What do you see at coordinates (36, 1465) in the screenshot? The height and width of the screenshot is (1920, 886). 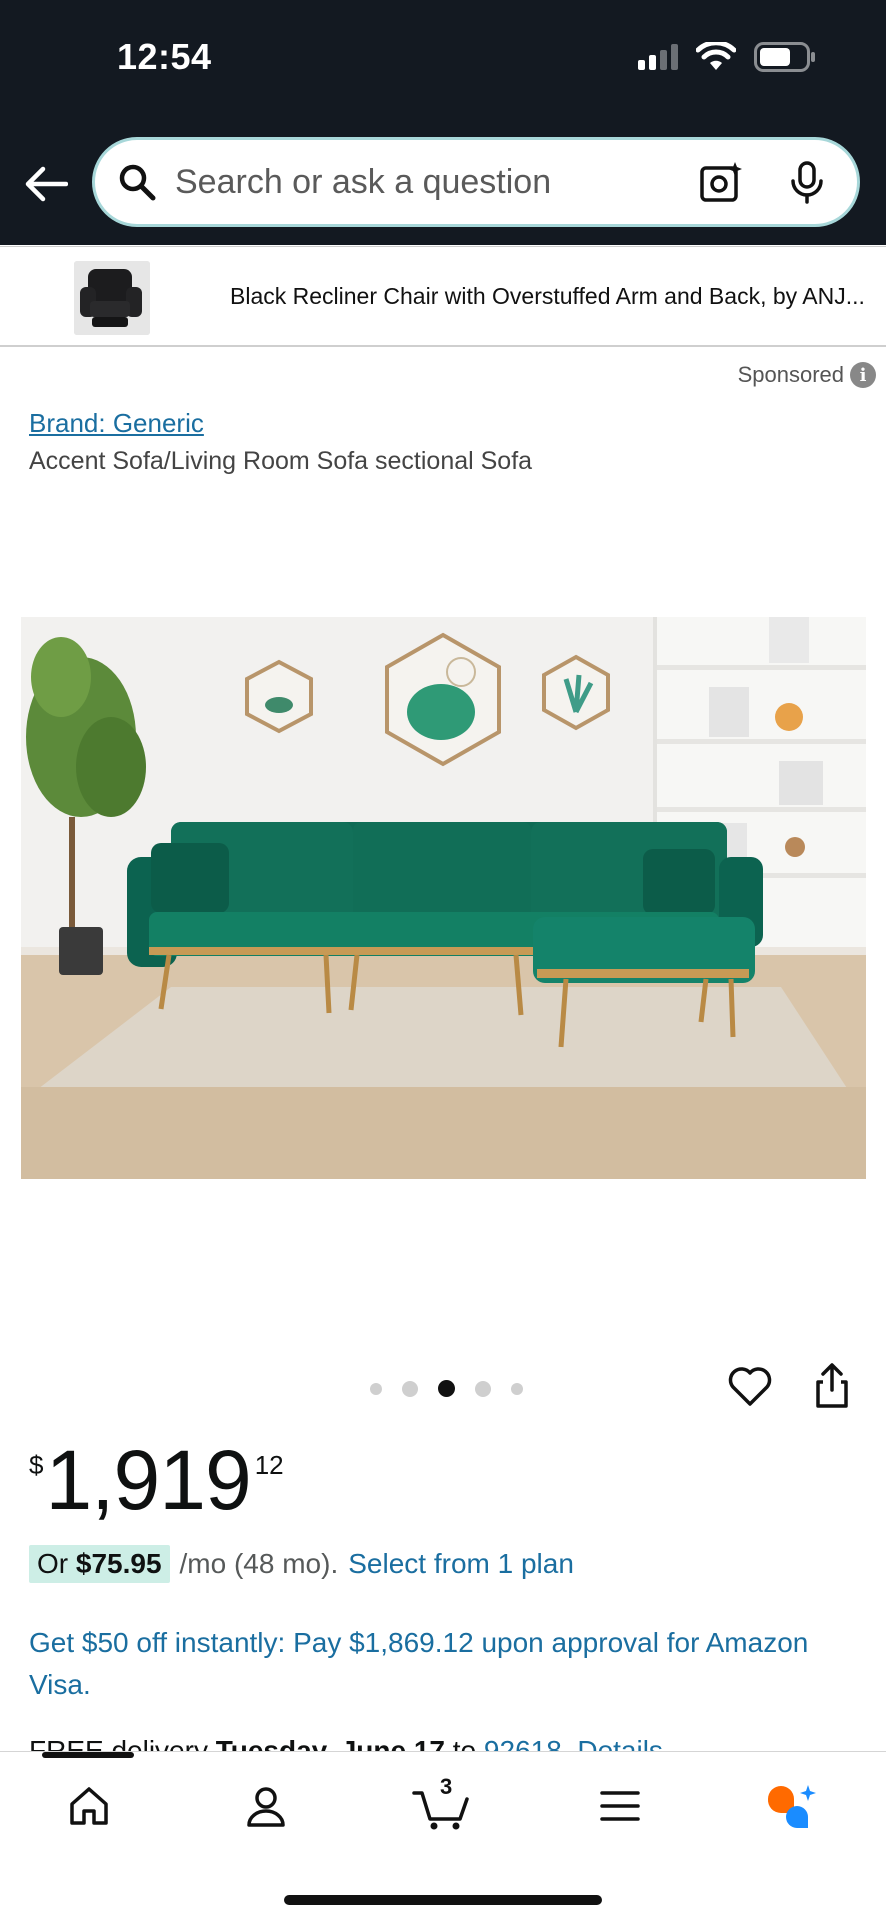 I see `price-symbol: $` at bounding box center [36, 1465].